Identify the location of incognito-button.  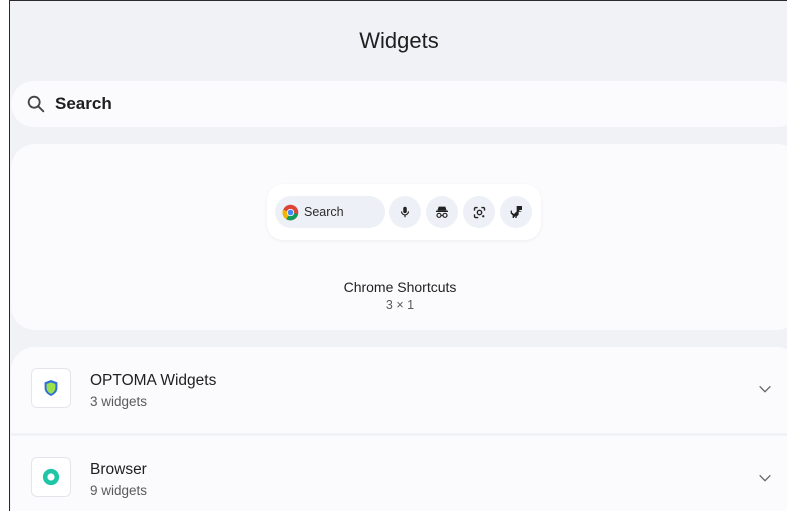
(442, 212).